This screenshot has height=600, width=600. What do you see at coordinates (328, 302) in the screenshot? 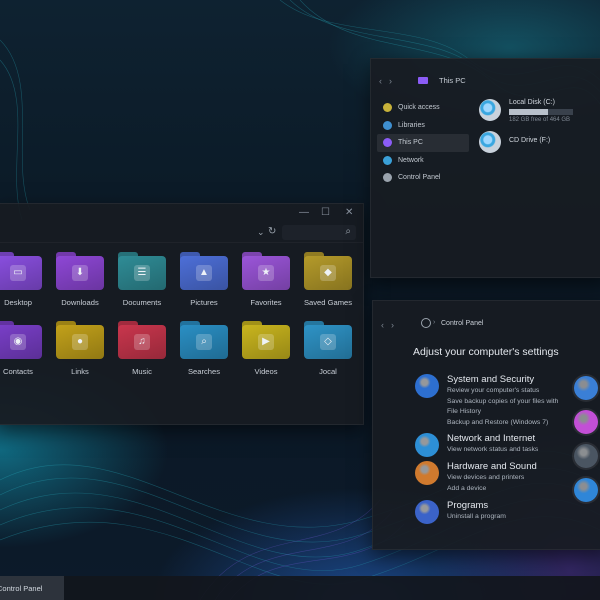
I see `folder-label: Saved Games` at bounding box center [328, 302].